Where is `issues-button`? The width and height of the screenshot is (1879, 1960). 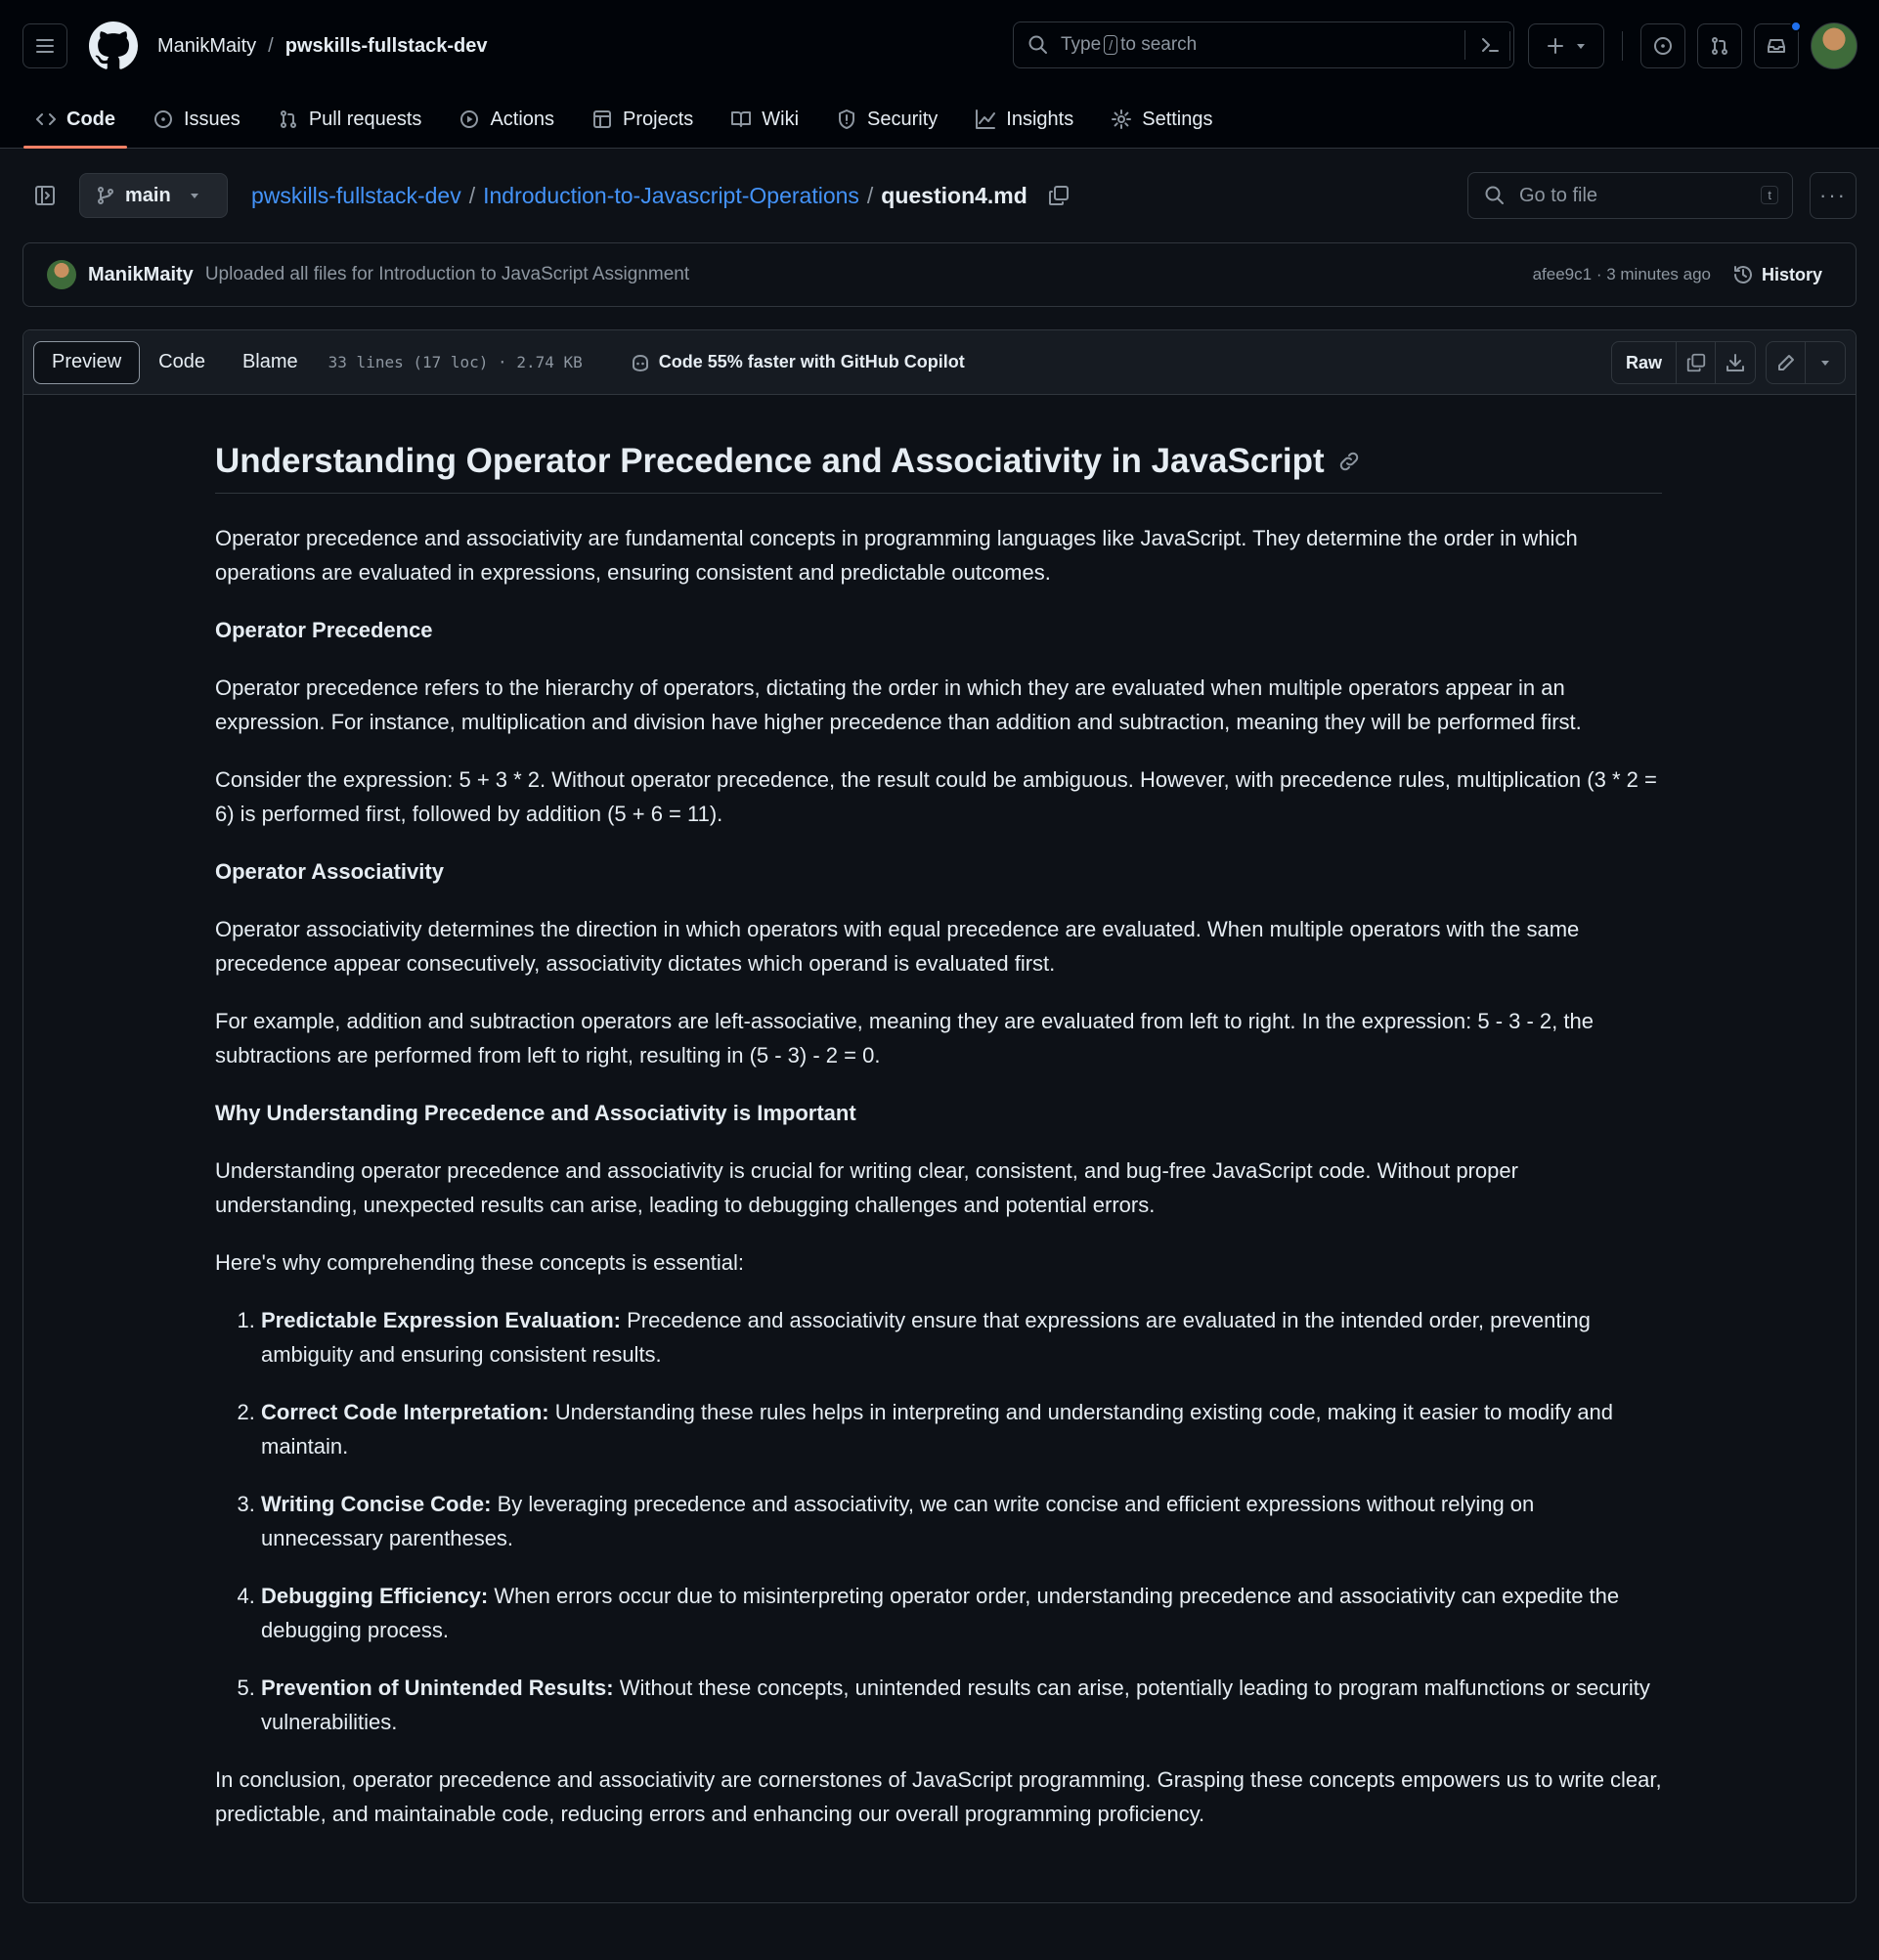
issues-button is located at coordinates (1662, 45).